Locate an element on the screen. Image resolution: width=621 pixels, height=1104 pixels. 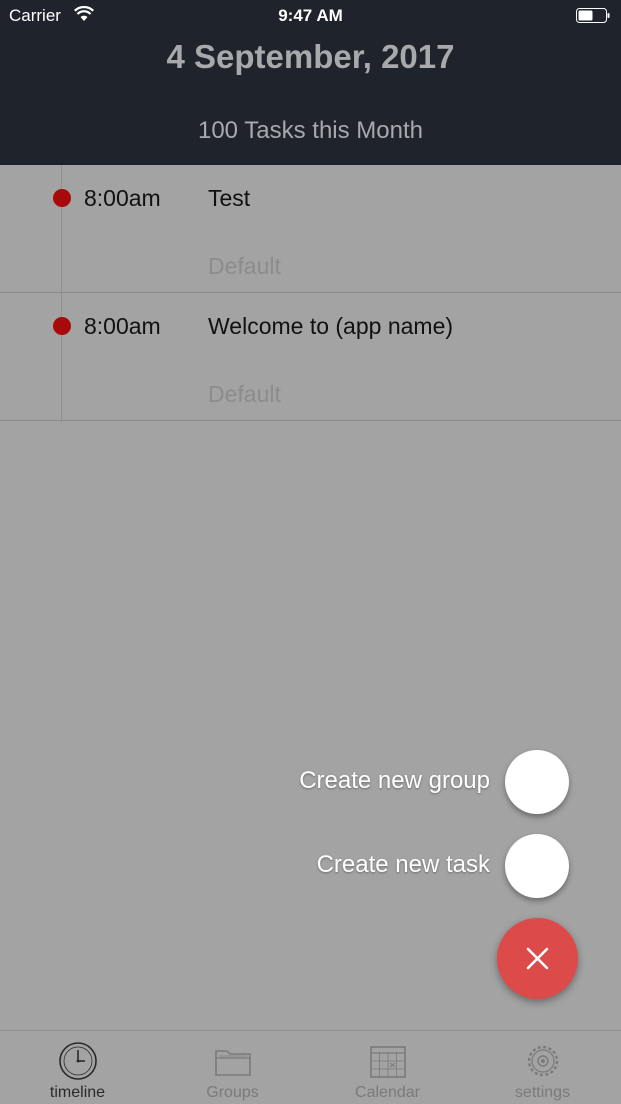
task-row: 8:00am Welcome to (app name) Default is located at coordinates (310, 357).